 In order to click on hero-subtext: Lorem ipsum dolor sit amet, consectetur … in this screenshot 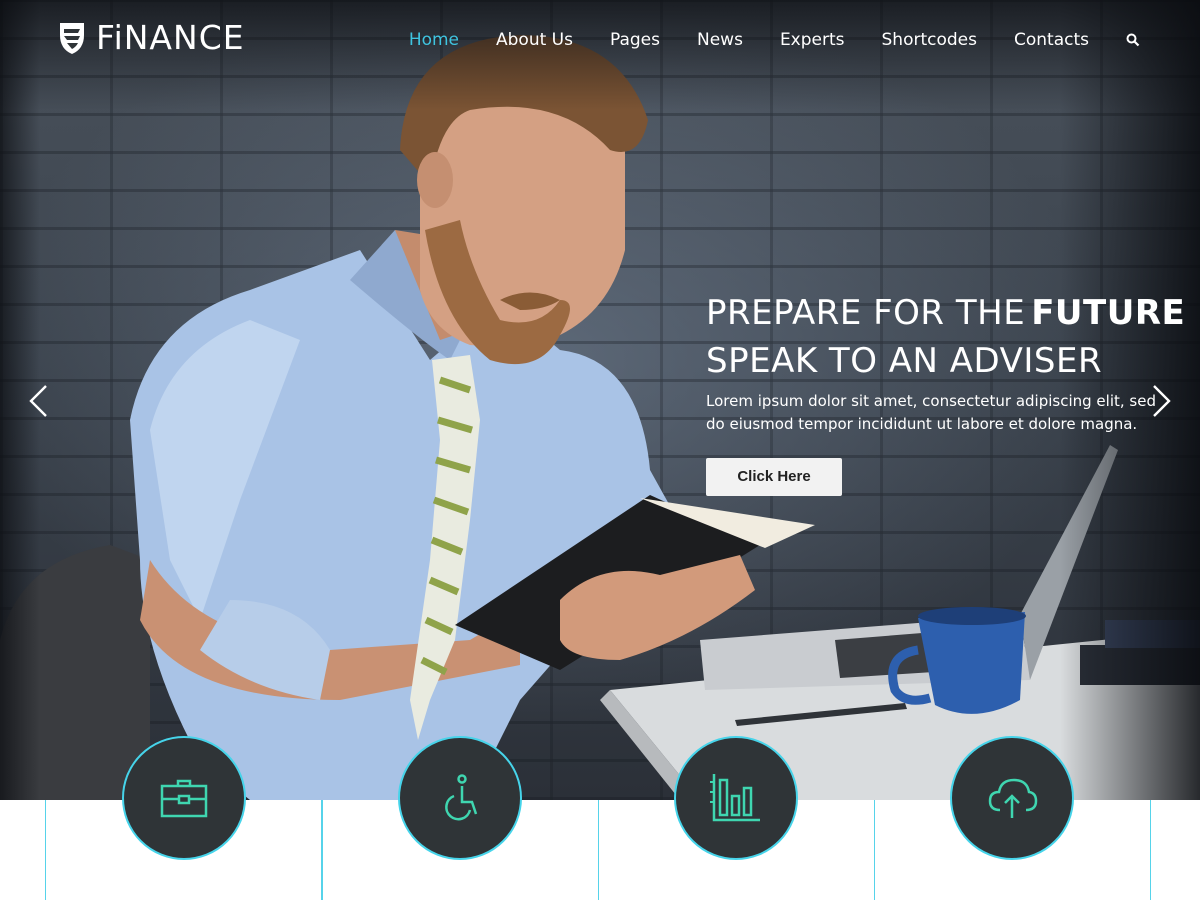, I will do `click(931, 412)`.